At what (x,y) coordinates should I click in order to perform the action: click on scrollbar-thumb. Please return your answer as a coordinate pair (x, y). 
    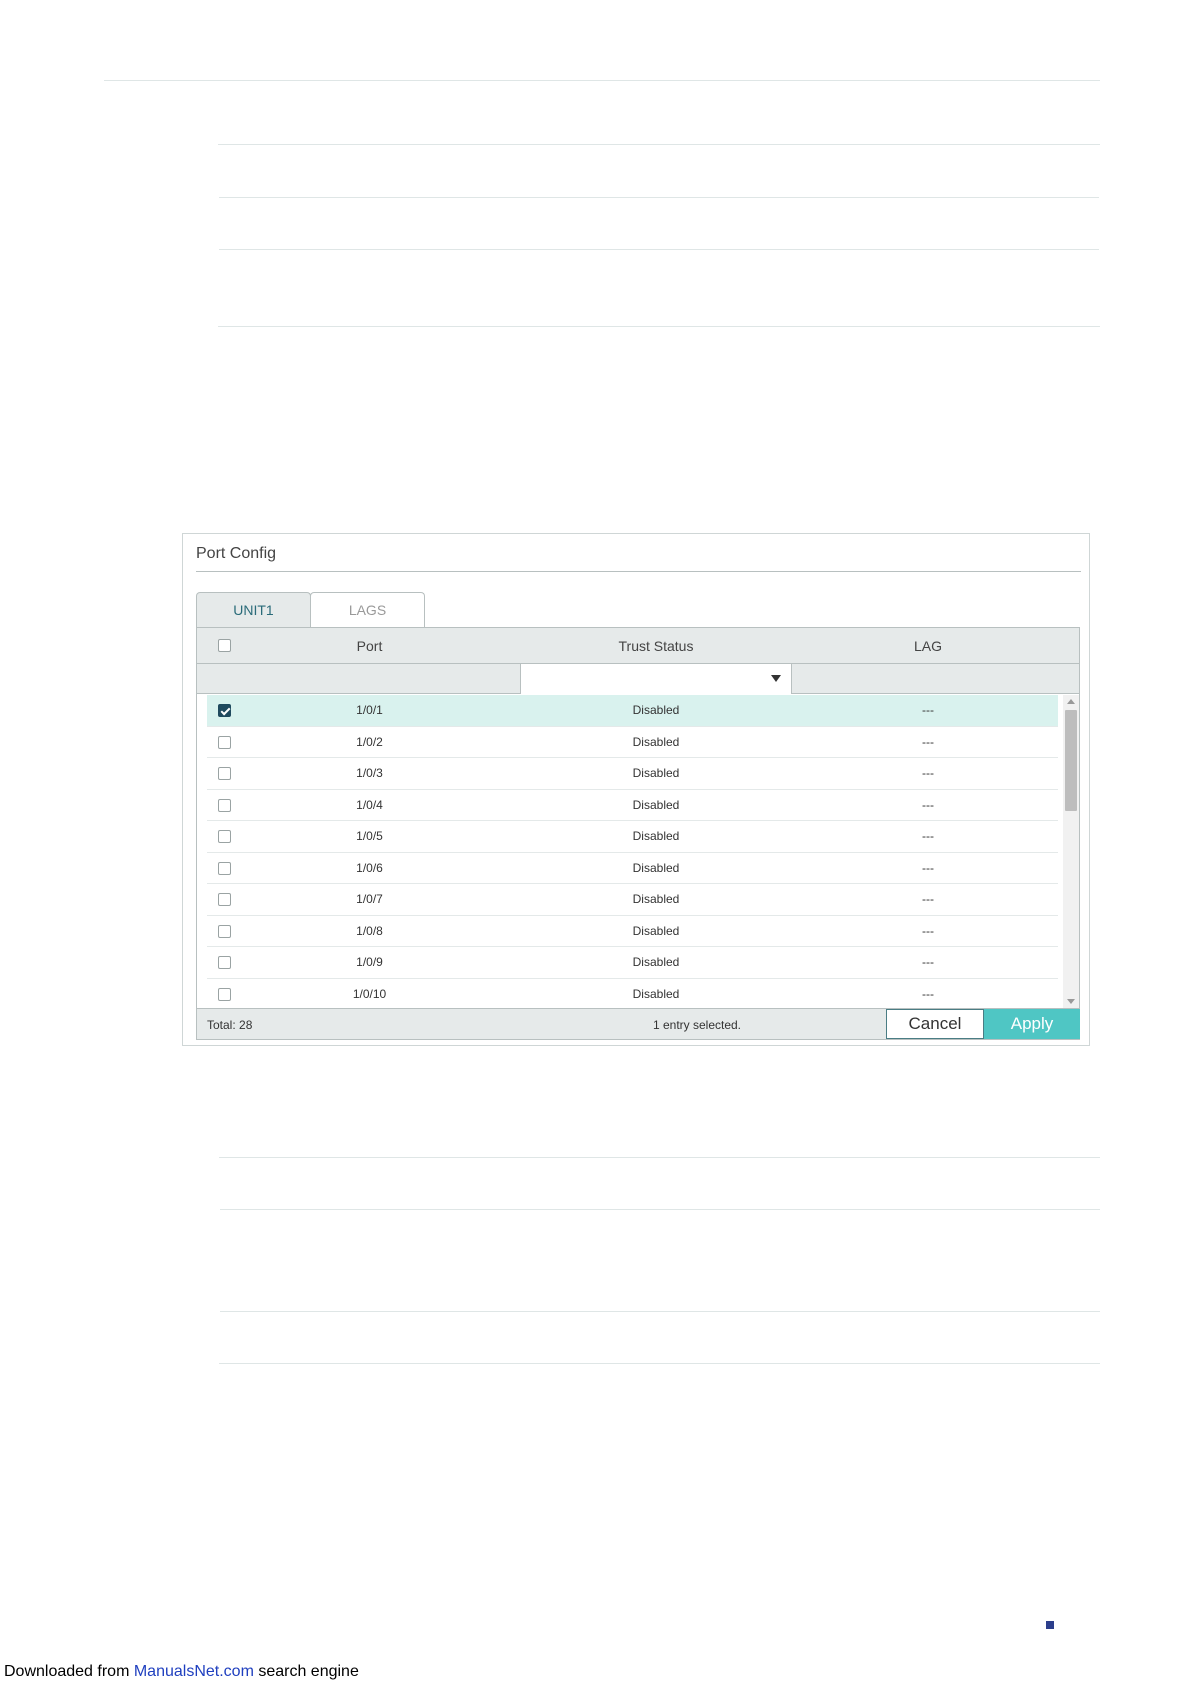
    Looking at the image, I should click on (1071, 760).